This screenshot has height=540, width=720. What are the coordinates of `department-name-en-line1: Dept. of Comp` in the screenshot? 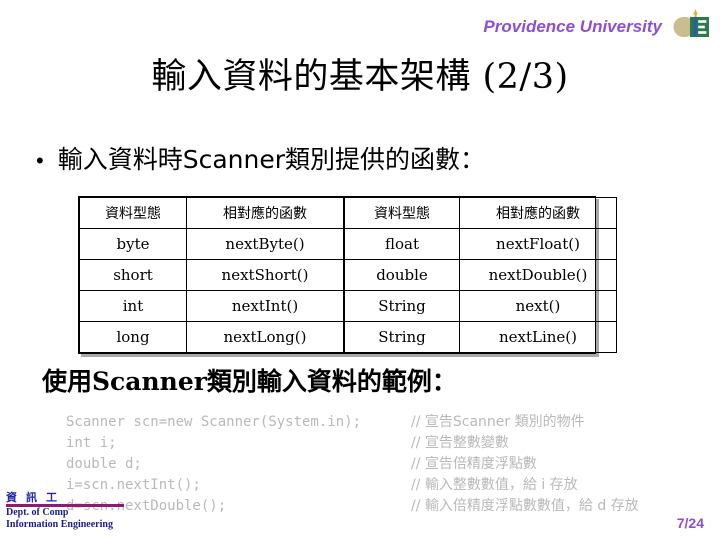 It's located at (37, 512).